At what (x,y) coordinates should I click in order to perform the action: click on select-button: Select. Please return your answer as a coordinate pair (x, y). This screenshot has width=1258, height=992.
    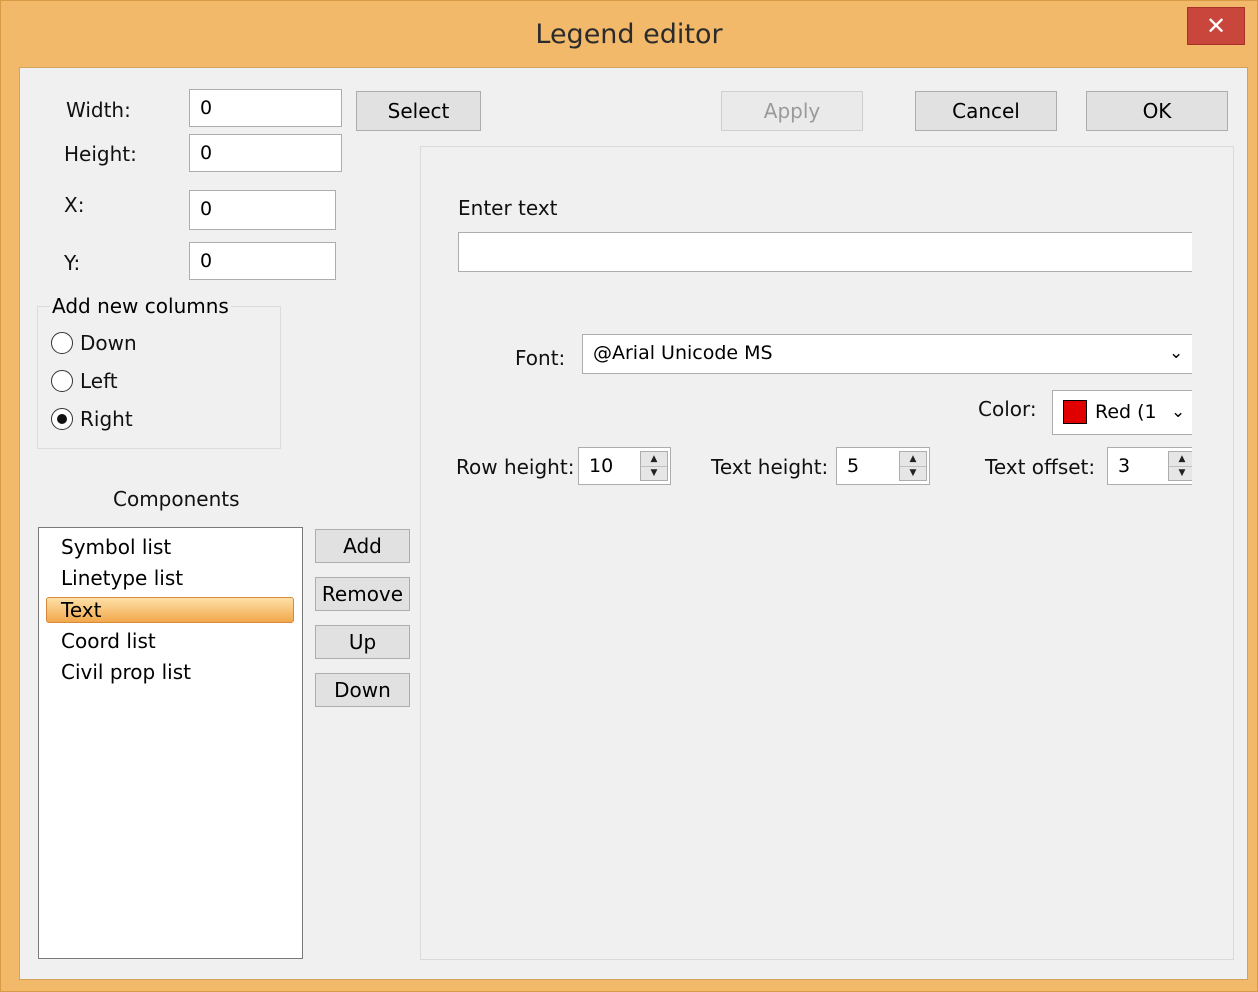
    Looking at the image, I should click on (418, 111).